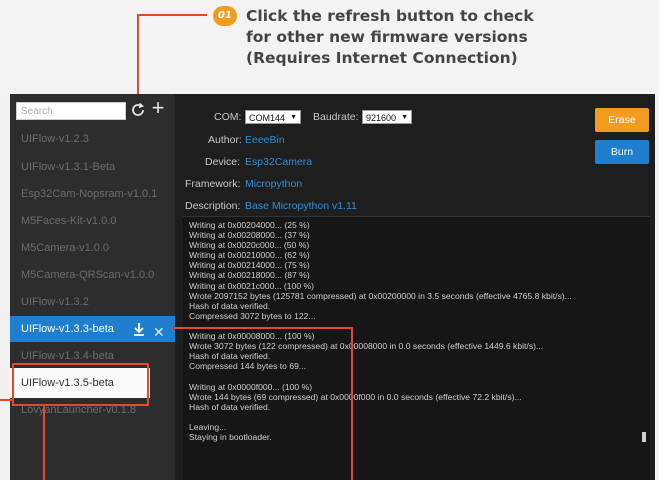  I want to click on download-icon, so click(139, 329).